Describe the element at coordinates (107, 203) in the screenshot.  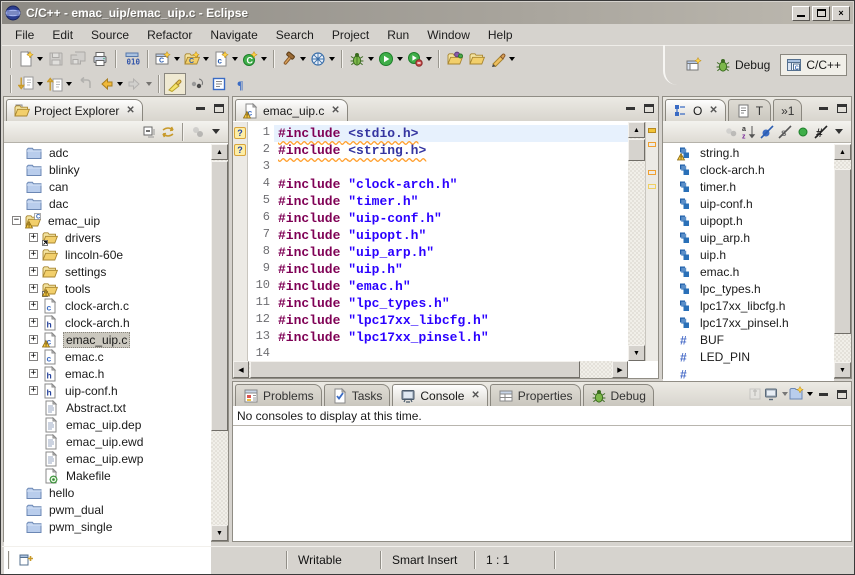
I see `tree-item-dac: dac` at that location.